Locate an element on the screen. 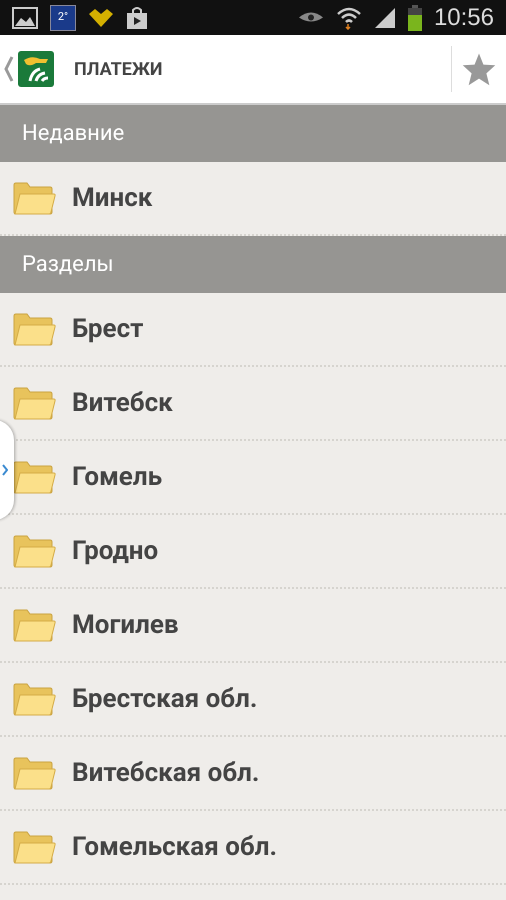 The width and height of the screenshot is (506, 900). signal-icon is located at coordinates (385, 17).